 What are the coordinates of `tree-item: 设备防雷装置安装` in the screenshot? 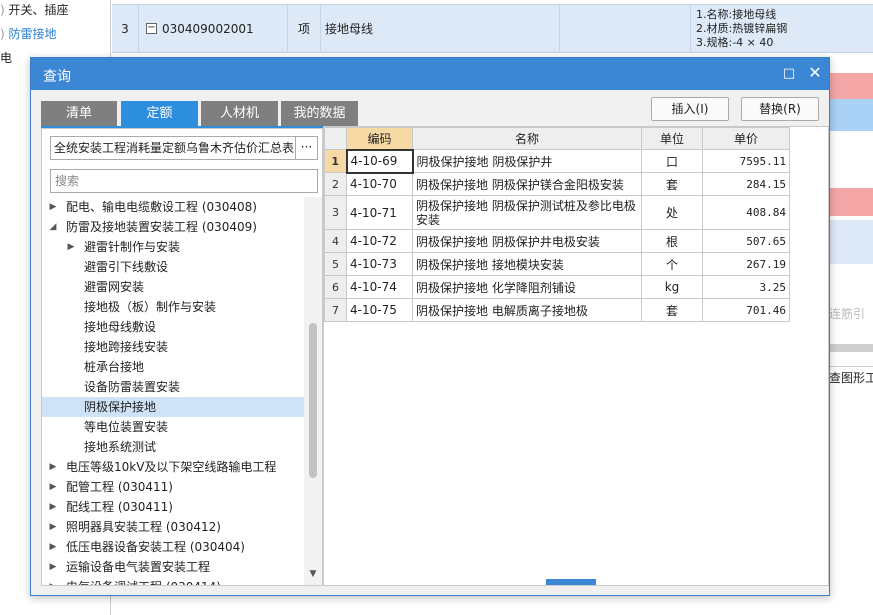 It's located at (173, 387).